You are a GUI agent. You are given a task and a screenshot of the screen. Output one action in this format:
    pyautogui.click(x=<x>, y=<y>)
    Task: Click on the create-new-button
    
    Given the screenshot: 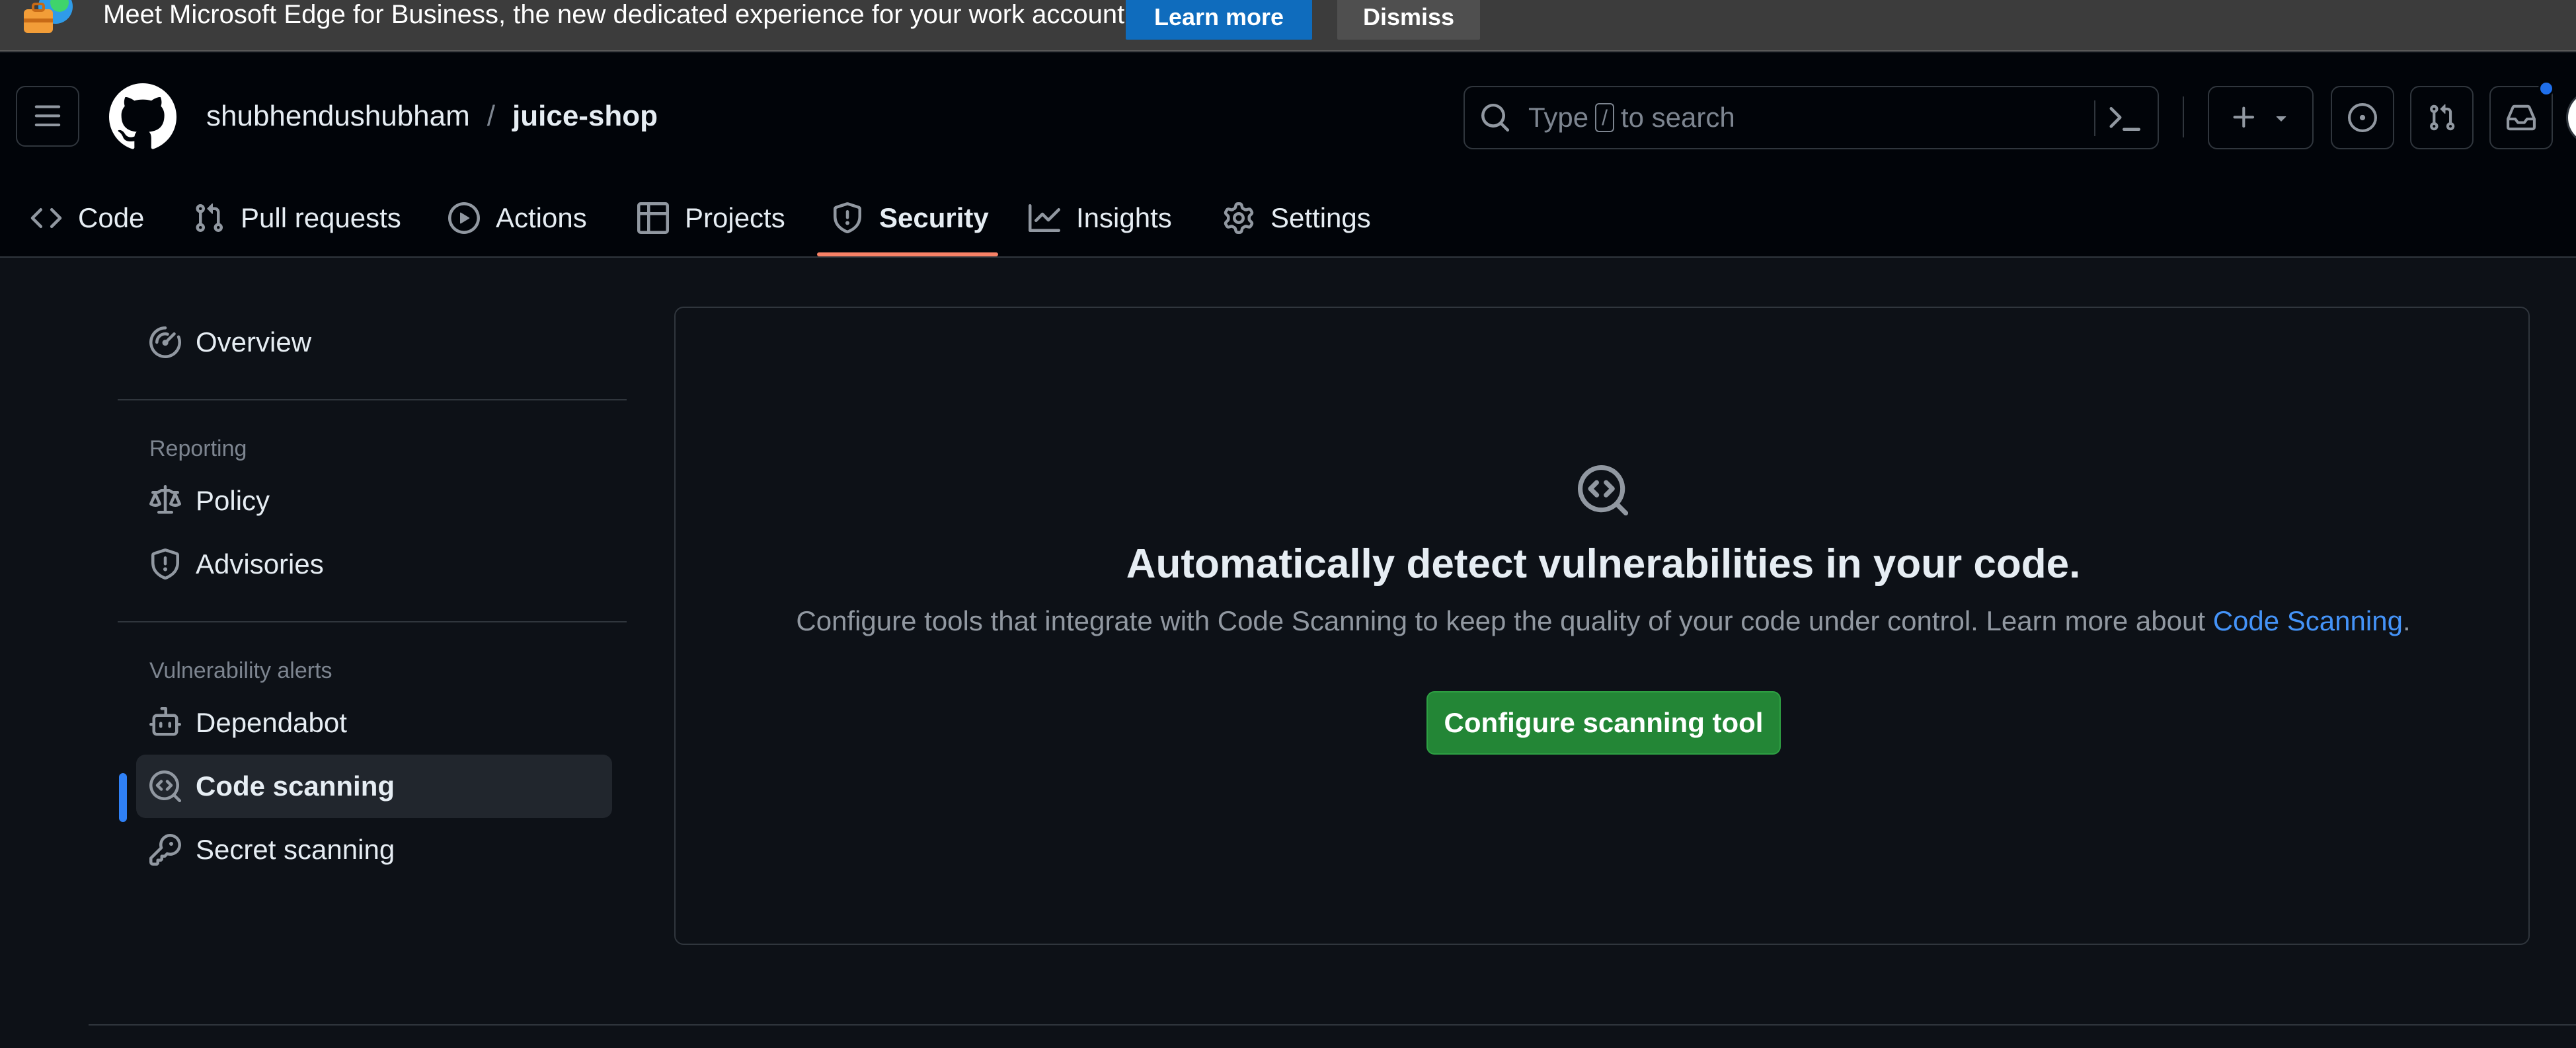 What is the action you would take?
    pyautogui.click(x=2261, y=117)
    